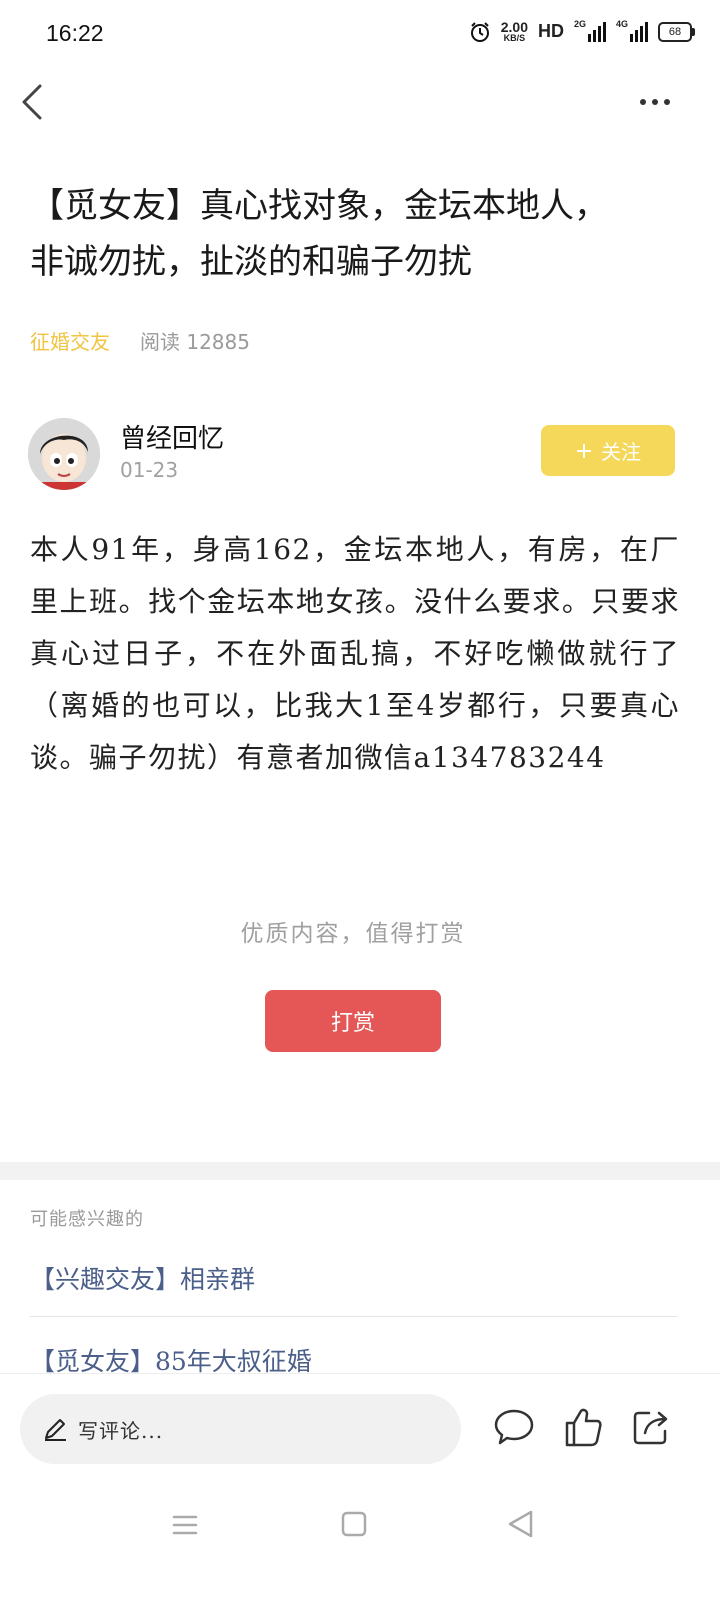  I want to click on battery-level: 68, so click(675, 31).